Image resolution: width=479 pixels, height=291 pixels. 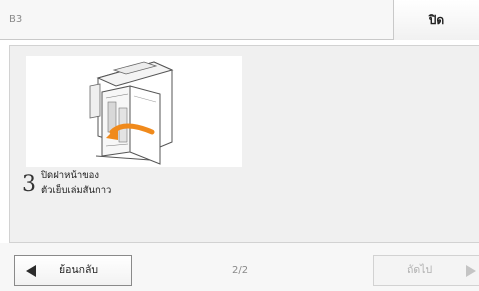 What do you see at coordinates (31, 271) in the screenshot?
I see `back-arrow-icon` at bounding box center [31, 271].